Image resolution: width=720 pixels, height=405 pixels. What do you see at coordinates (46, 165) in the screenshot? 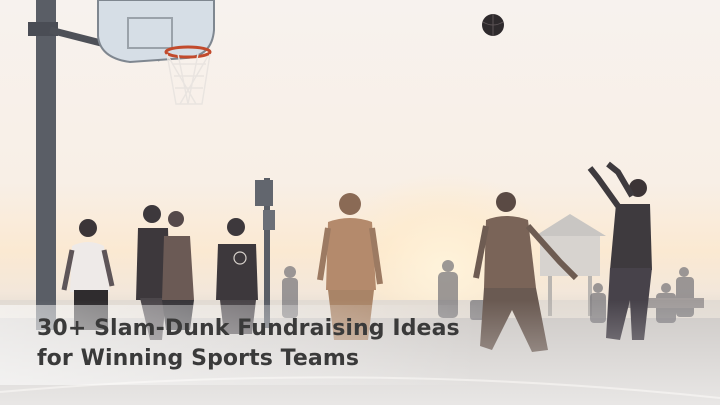
I see `hoop-pole` at bounding box center [46, 165].